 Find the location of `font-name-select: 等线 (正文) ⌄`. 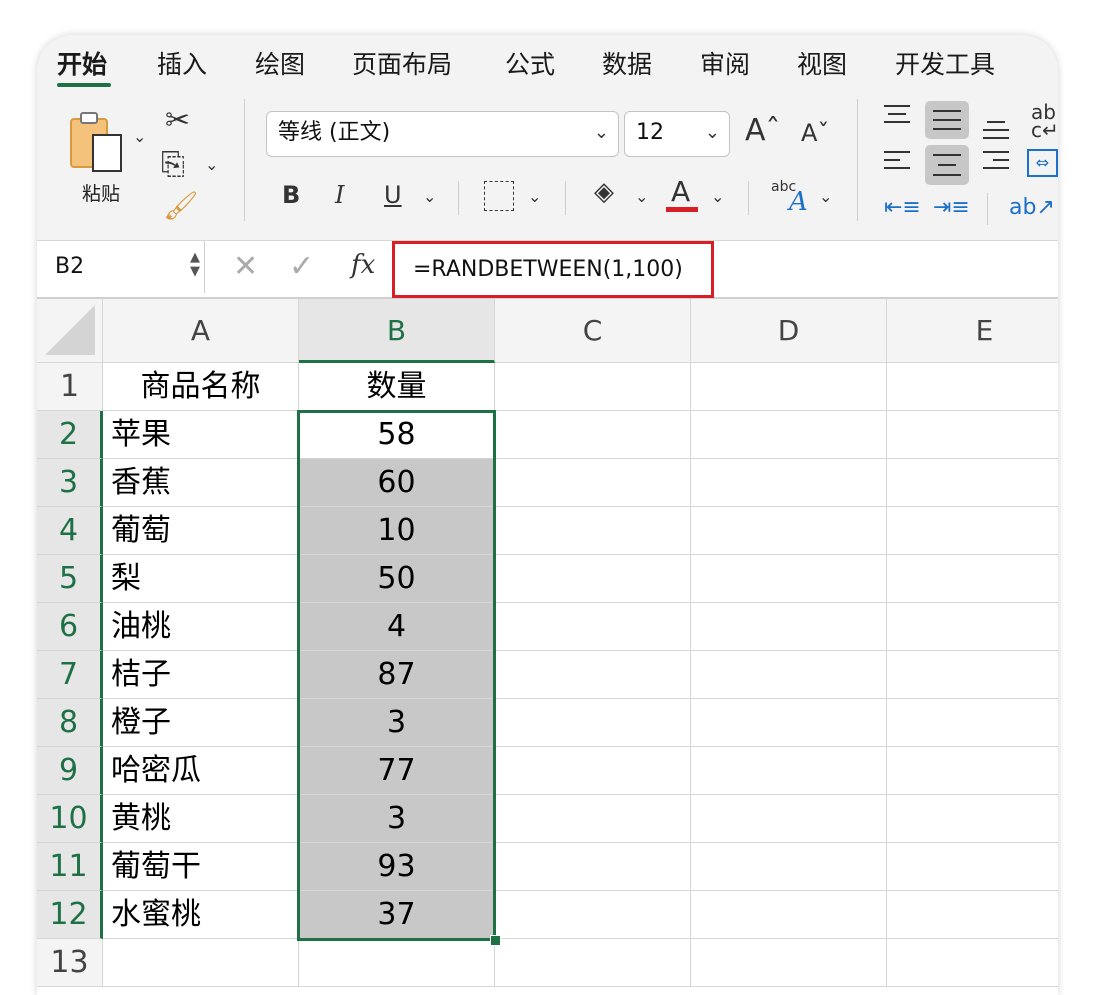

font-name-select: 等线 (正文) ⌄ is located at coordinates (442, 134).